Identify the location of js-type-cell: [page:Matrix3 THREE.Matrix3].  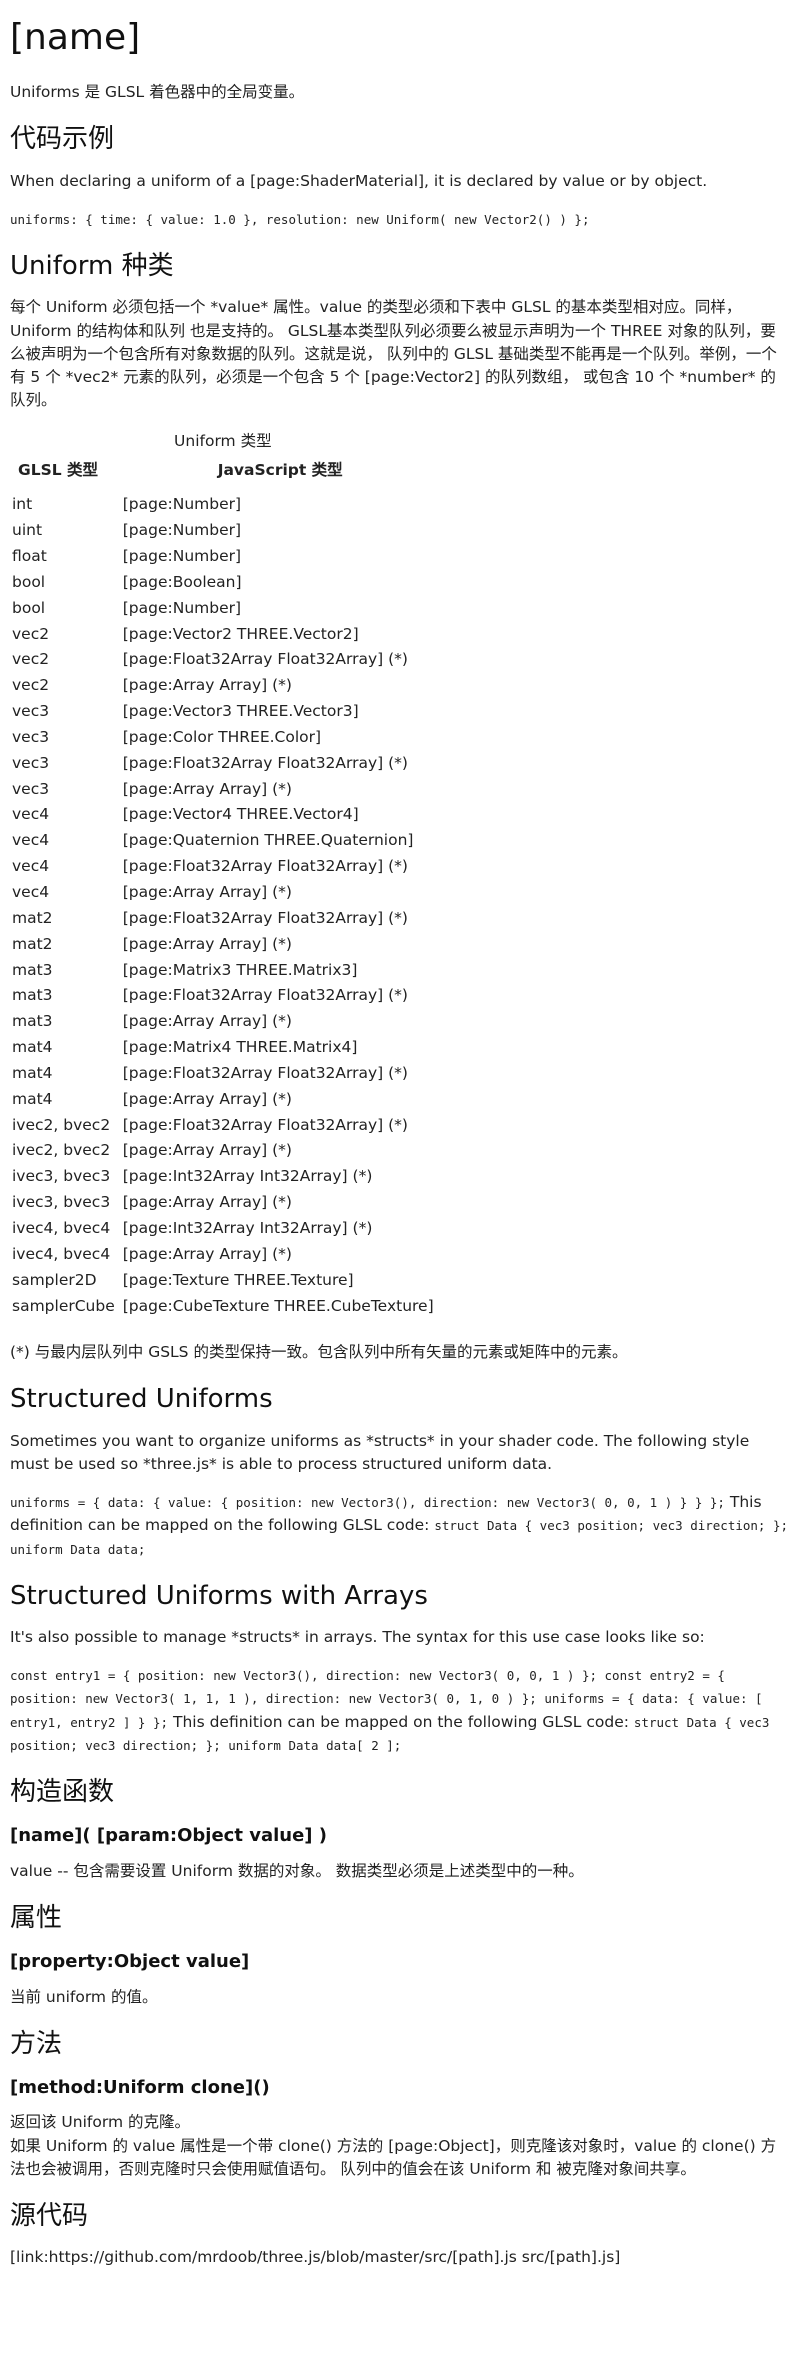
(240, 969).